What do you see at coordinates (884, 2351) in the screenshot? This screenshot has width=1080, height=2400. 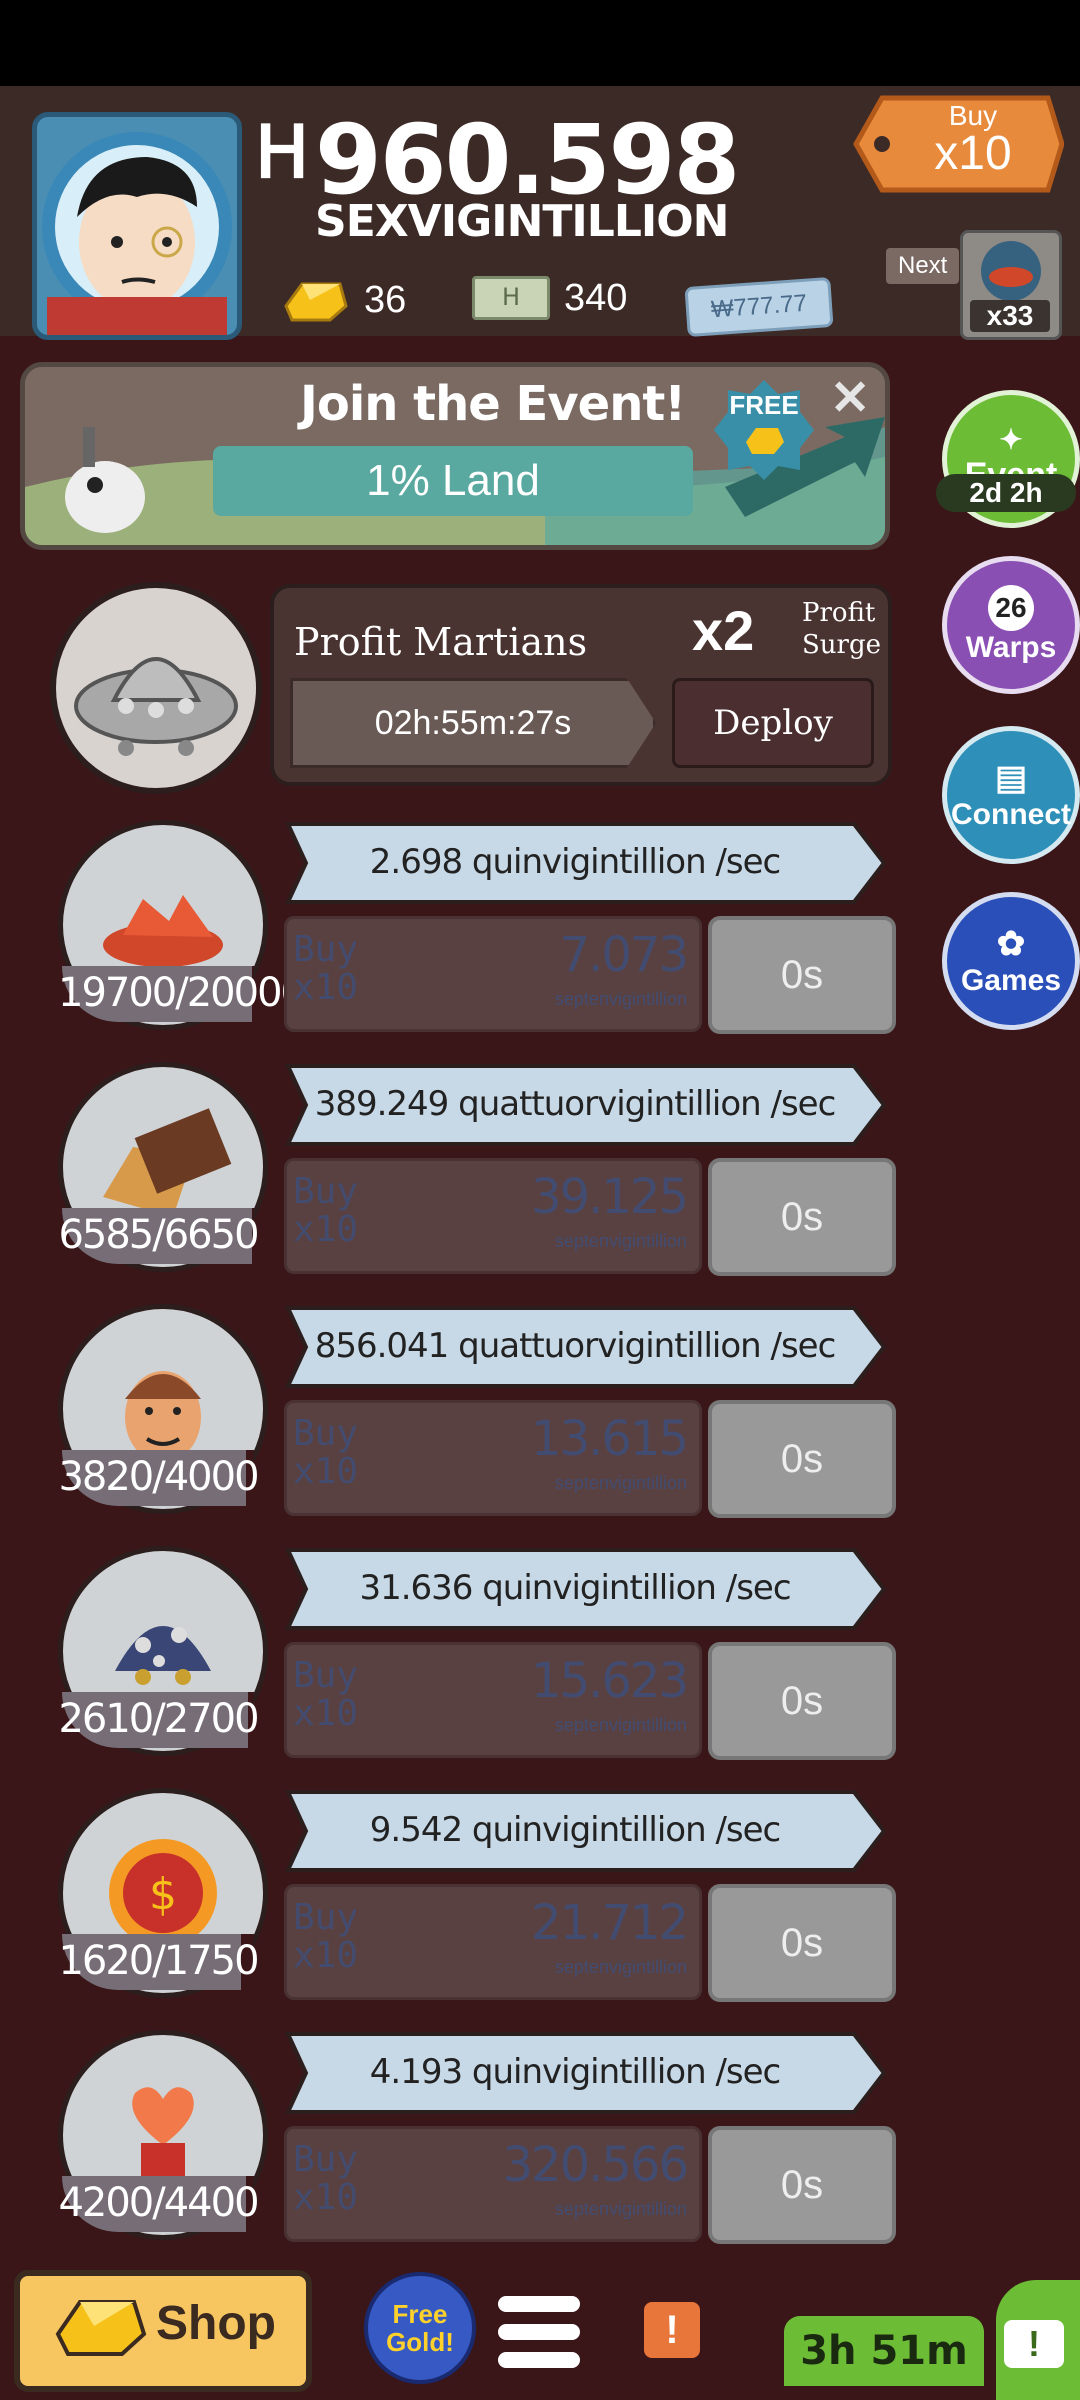 I see `boost-timer: 3h 51m` at bounding box center [884, 2351].